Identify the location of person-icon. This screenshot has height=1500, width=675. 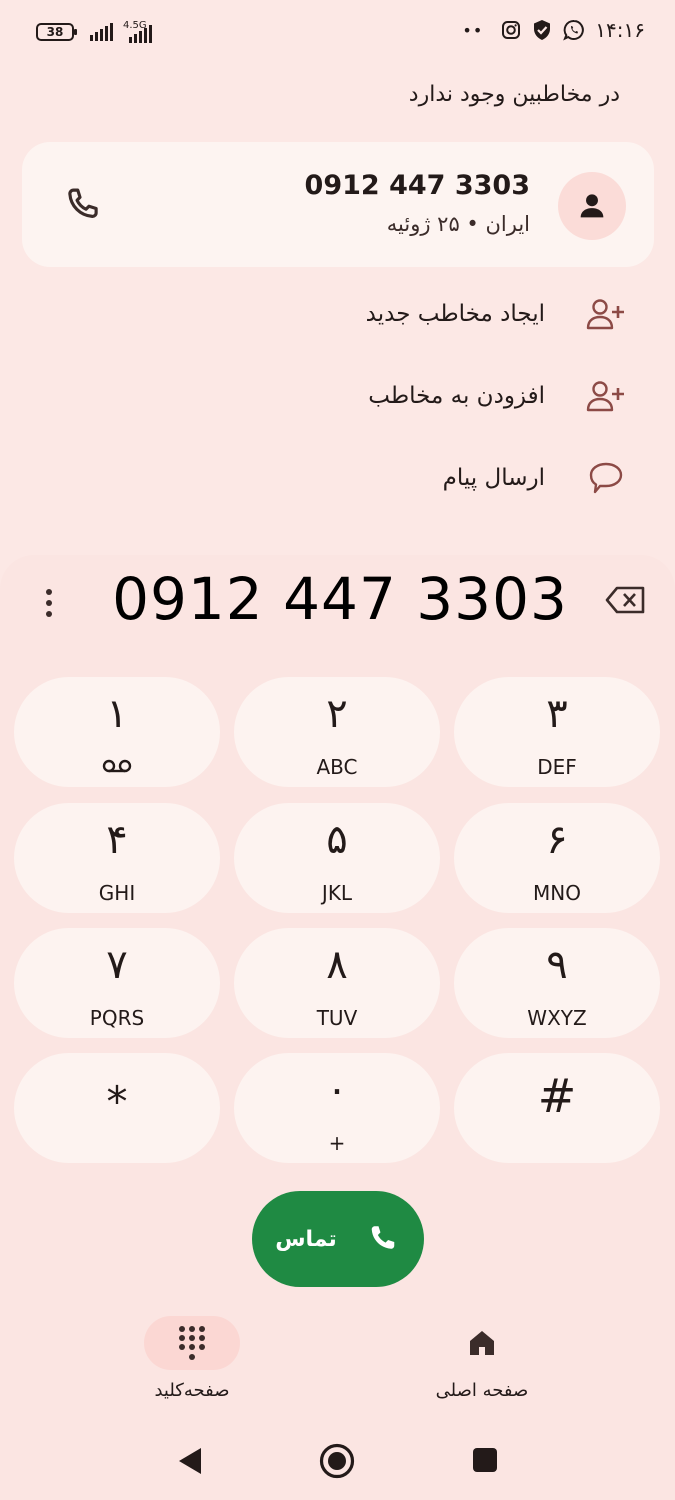
(592, 206).